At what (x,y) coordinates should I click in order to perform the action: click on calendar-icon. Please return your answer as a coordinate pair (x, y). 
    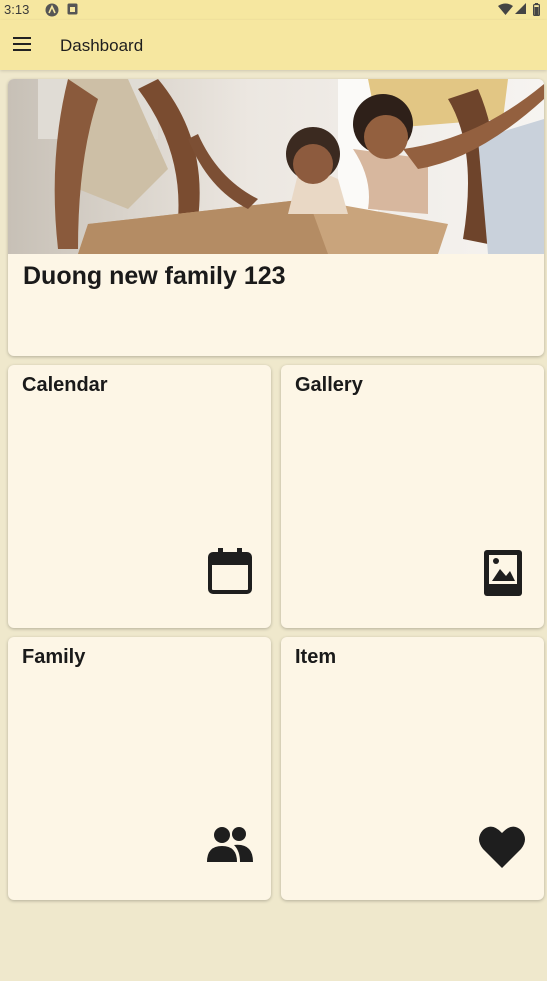
    Looking at the image, I should click on (230, 571).